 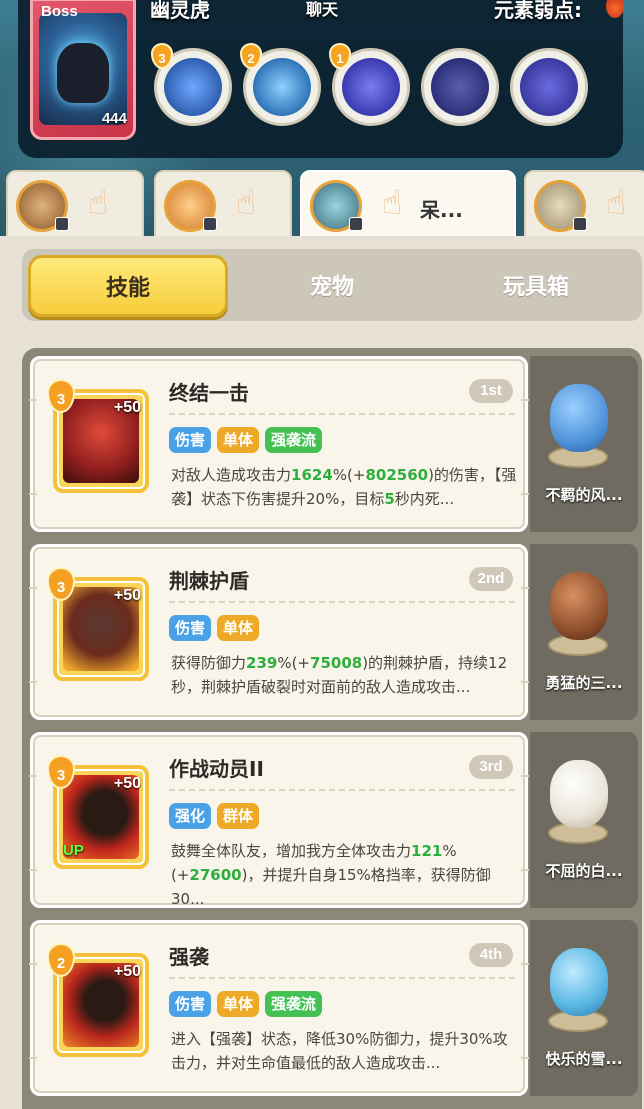 What do you see at coordinates (128, 286) in the screenshot?
I see `tab-skills: 技能` at bounding box center [128, 286].